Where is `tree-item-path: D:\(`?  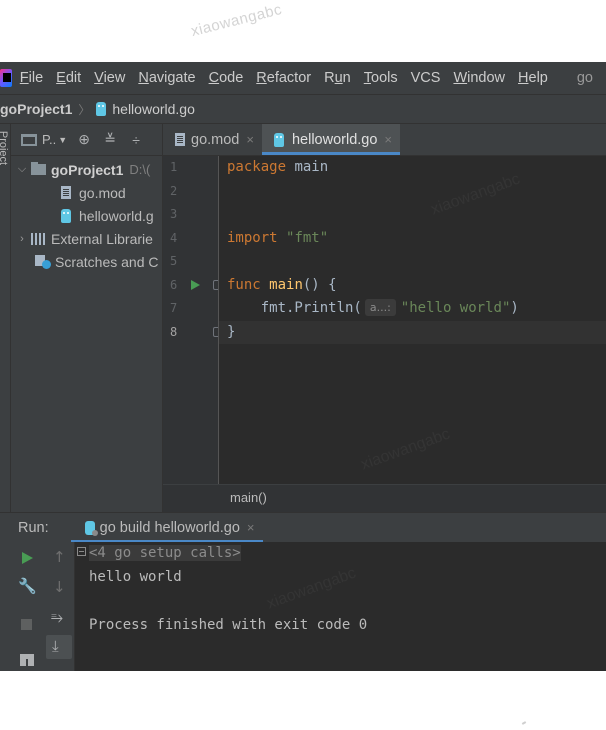 tree-item-path: D:\( is located at coordinates (140, 169).